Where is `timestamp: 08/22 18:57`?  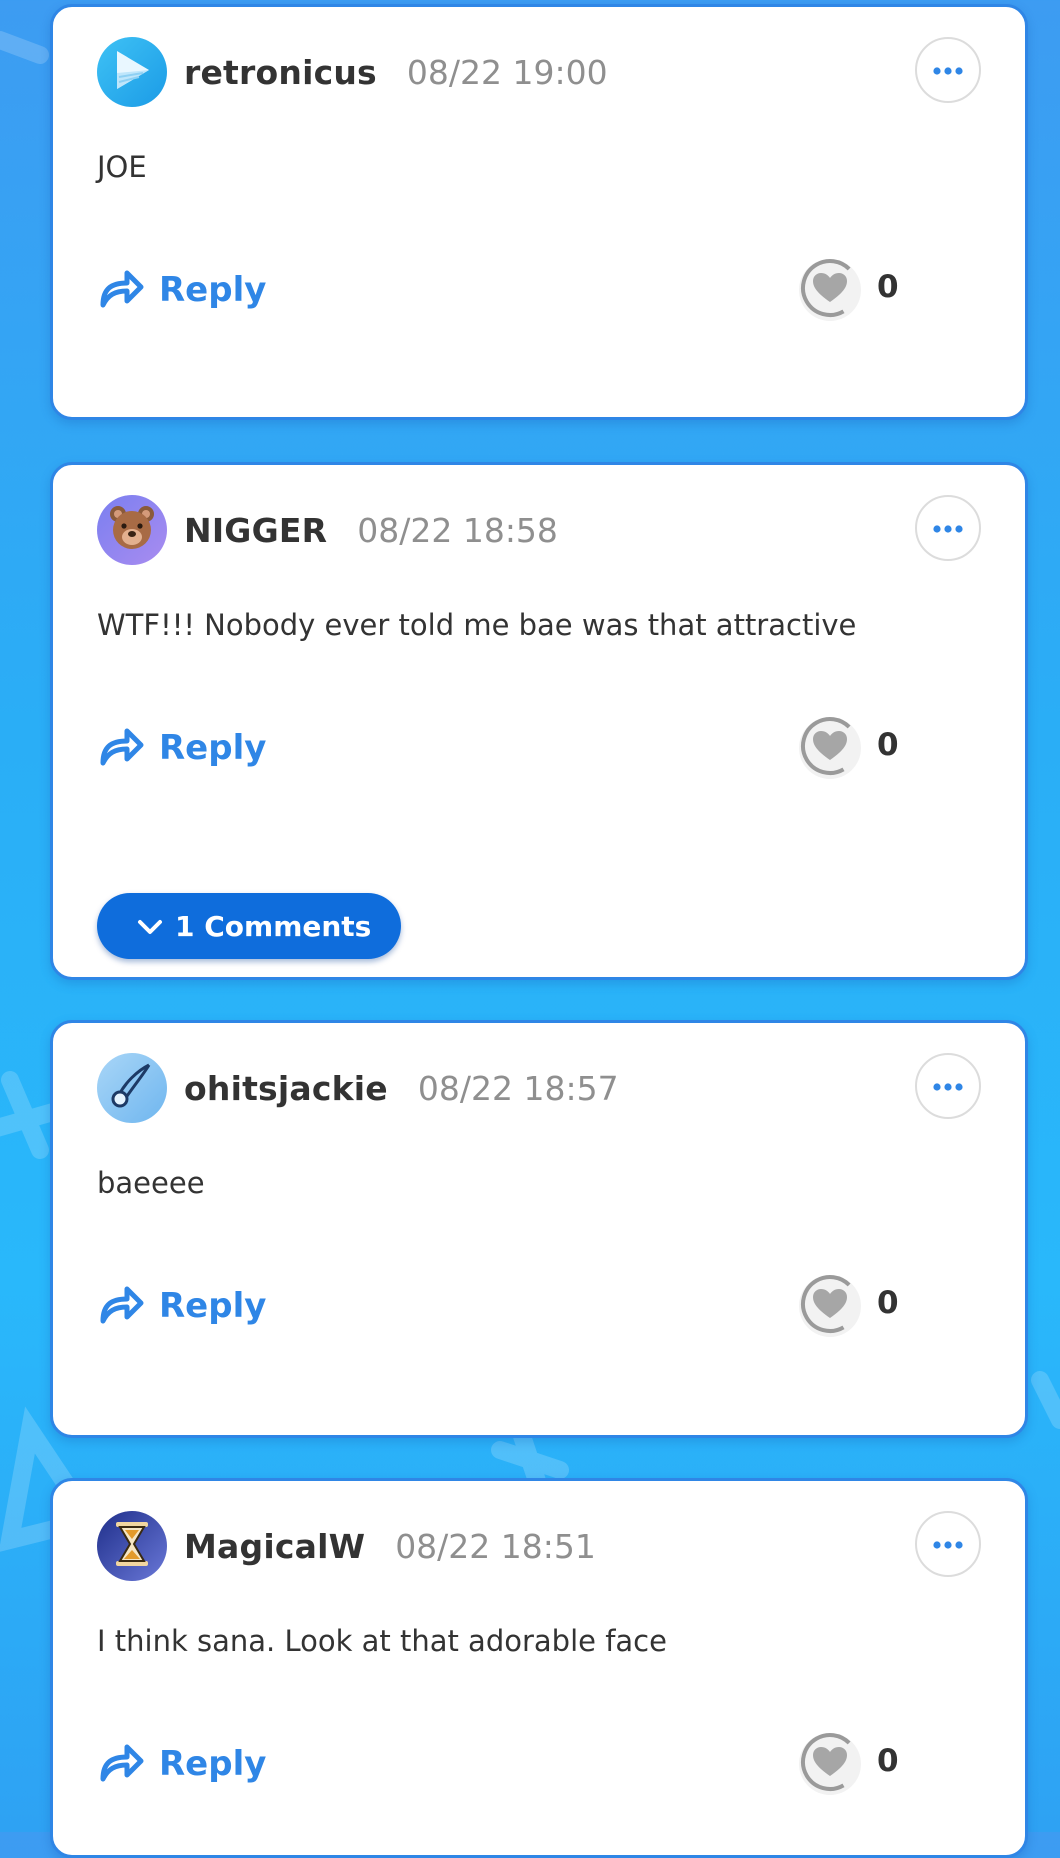
timestamp: 08/22 18:57 is located at coordinates (518, 1088).